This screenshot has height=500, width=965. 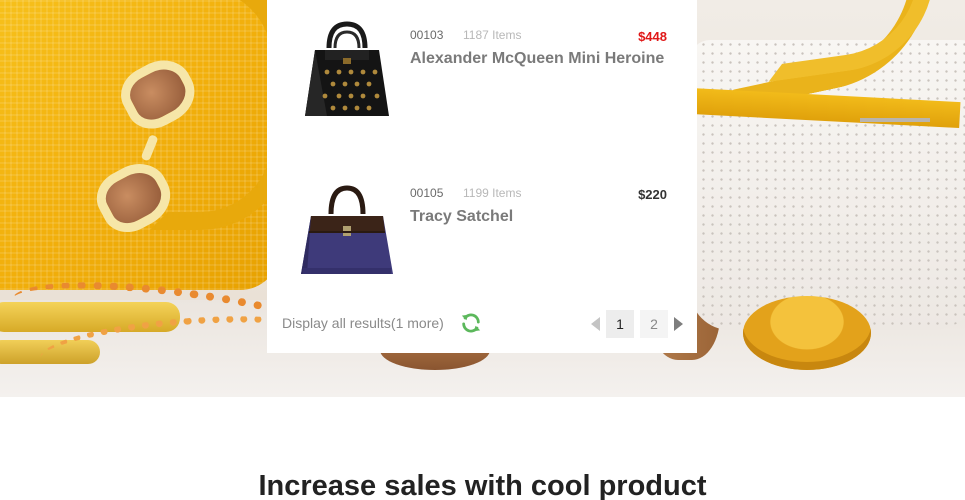 I want to click on pagination: 1 2, so click(x=637, y=324).